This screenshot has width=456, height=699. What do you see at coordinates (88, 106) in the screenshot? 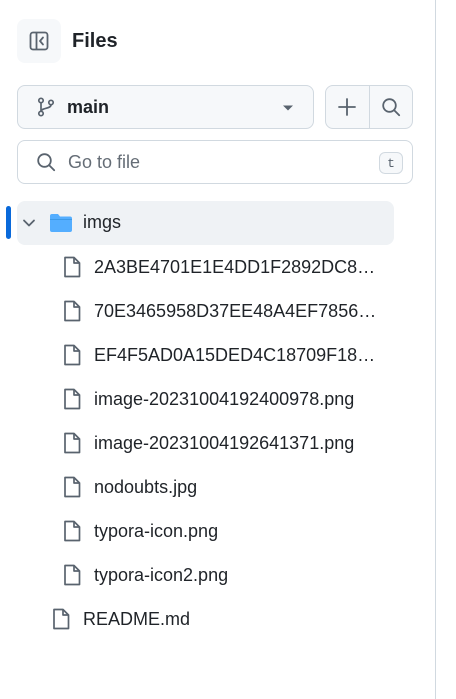
I see `branch-name: main` at bounding box center [88, 106].